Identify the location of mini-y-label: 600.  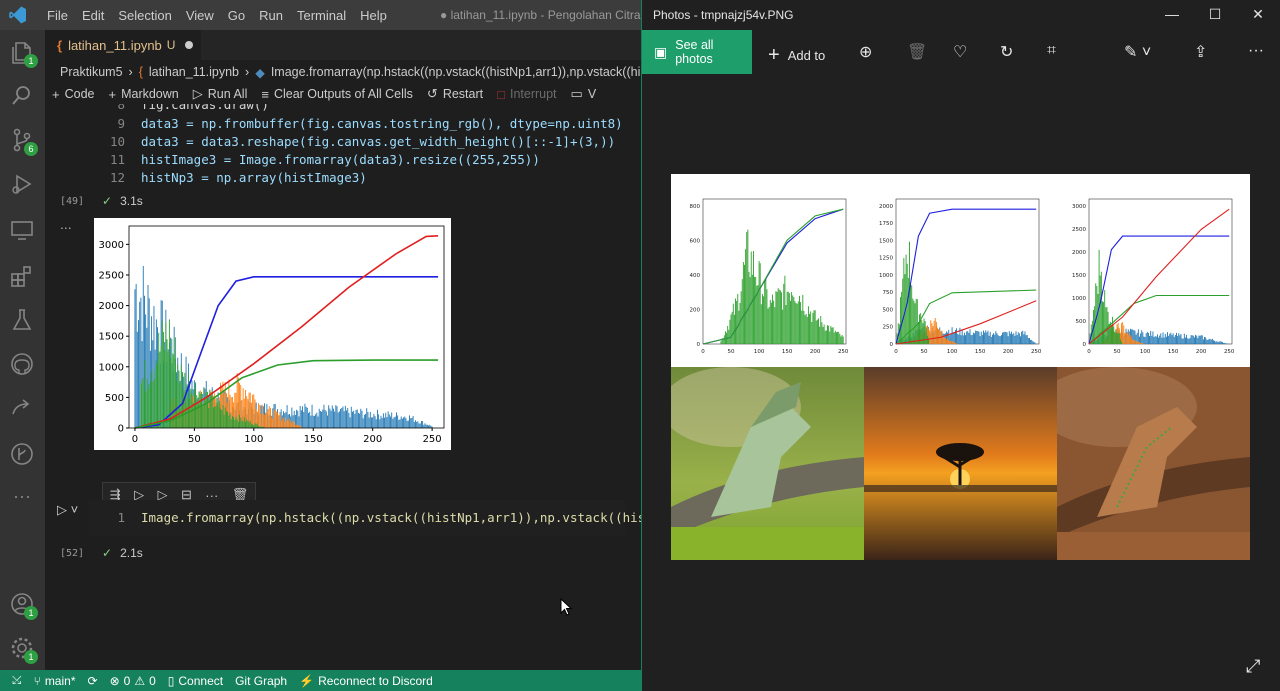
(695, 241).